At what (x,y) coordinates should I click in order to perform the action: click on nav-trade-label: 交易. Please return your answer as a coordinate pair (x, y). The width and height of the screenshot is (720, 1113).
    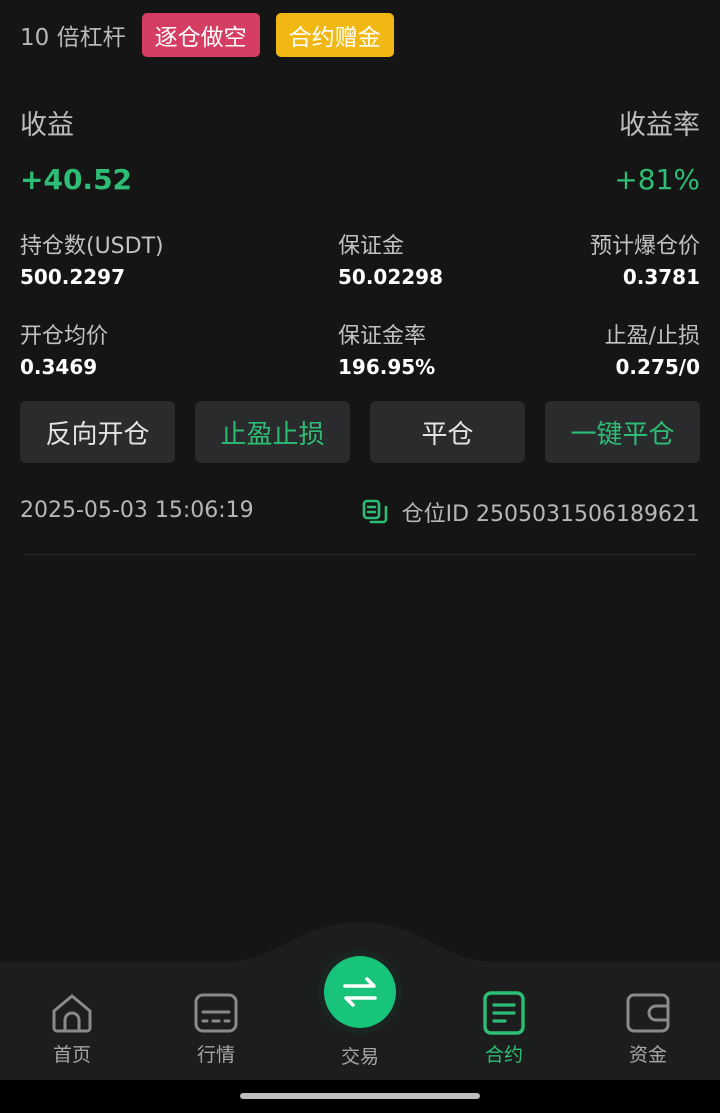
    Looking at the image, I should click on (359, 1057).